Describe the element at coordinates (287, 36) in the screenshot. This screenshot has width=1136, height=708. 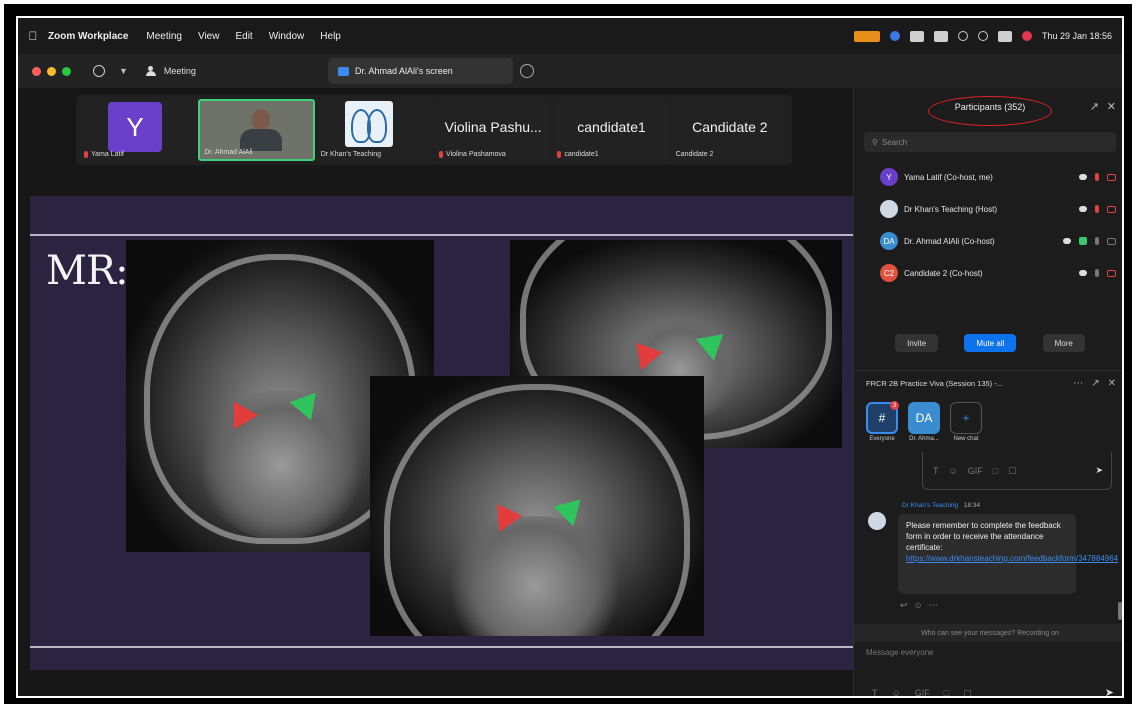
I see `menu-window: Window` at that location.